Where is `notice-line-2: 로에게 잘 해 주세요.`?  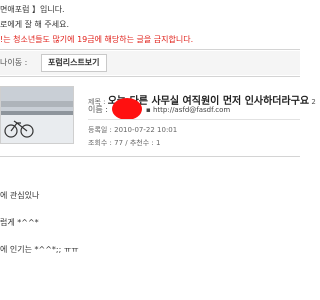 notice-line-2: 로에게 잘 해 주세요. is located at coordinates (35, 24).